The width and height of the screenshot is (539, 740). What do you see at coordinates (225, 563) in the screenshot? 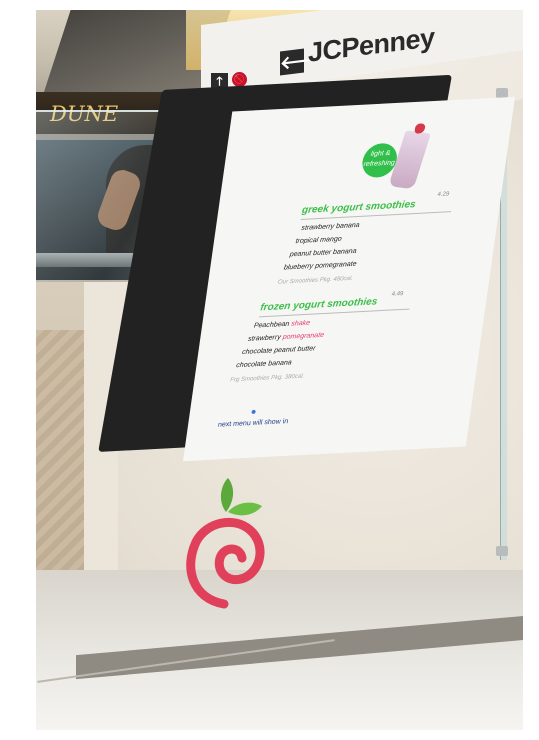
I see `logo-swirl` at bounding box center [225, 563].